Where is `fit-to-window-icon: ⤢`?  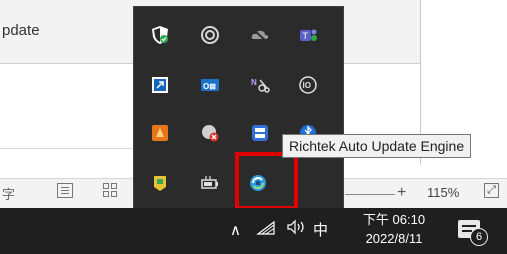
fit-to-window-icon: ⤢ is located at coordinates (491, 190).